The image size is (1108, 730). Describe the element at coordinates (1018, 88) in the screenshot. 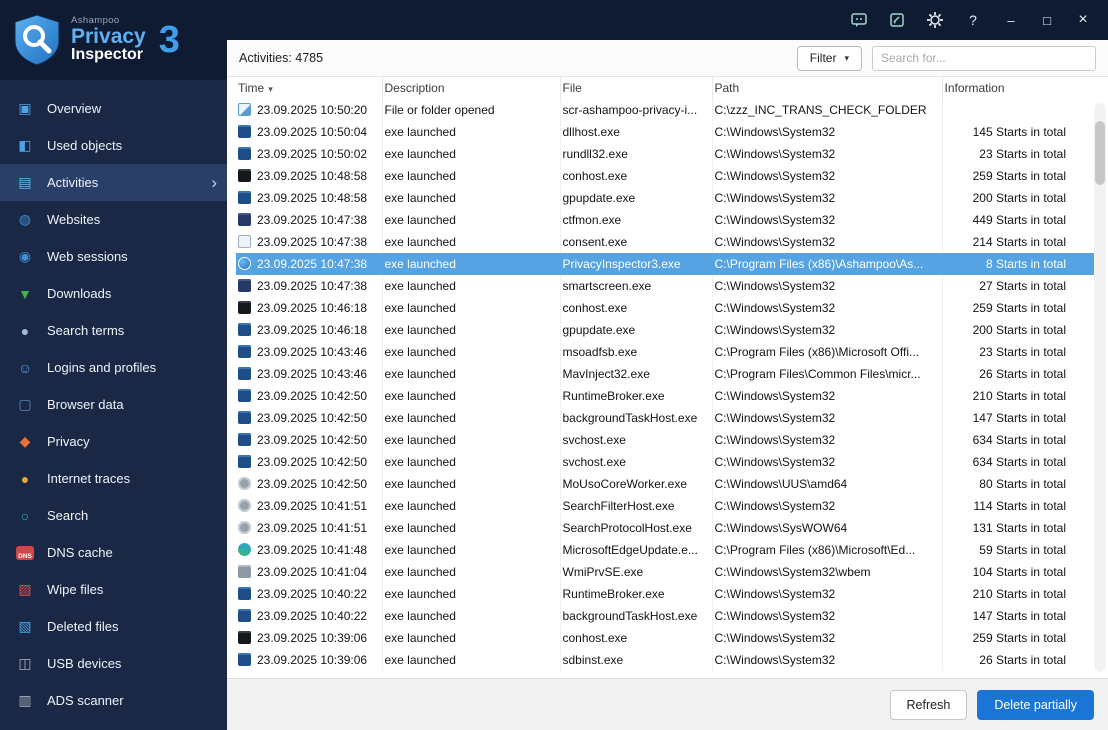

I see `column-header-information: Information` at that location.